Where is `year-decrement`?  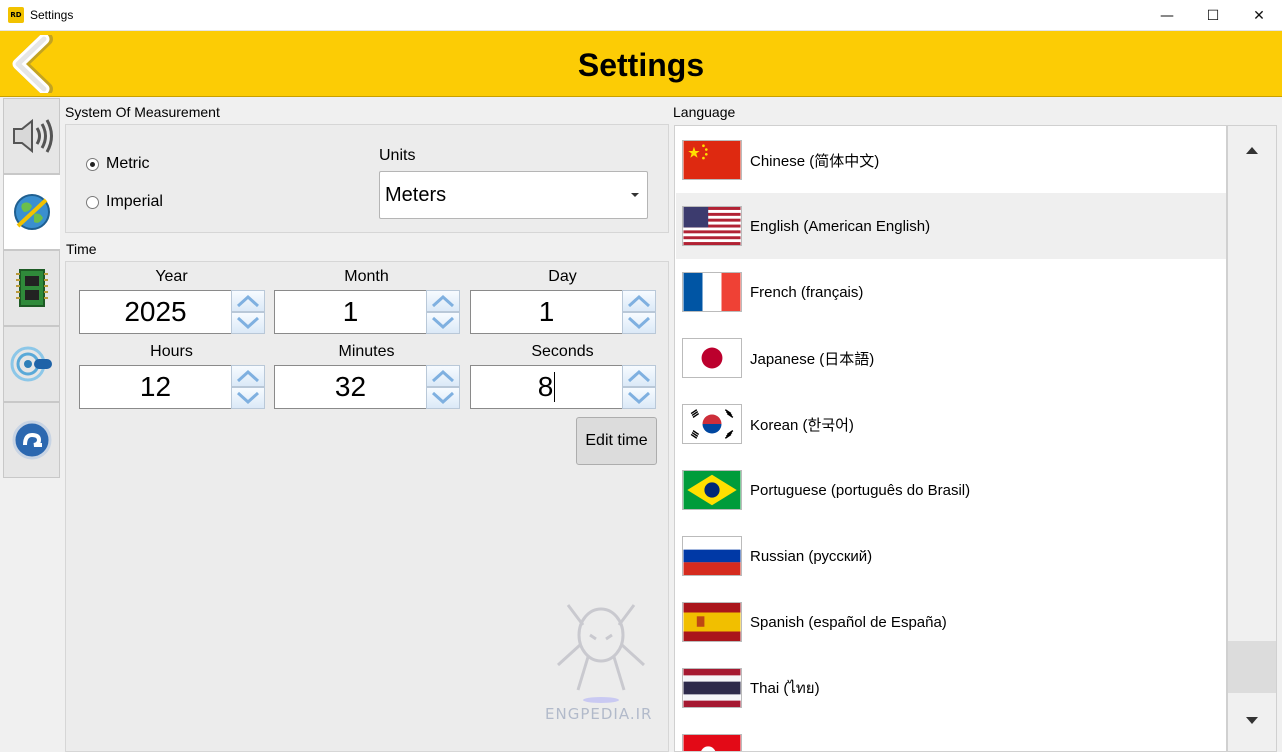 year-decrement is located at coordinates (248, 323).